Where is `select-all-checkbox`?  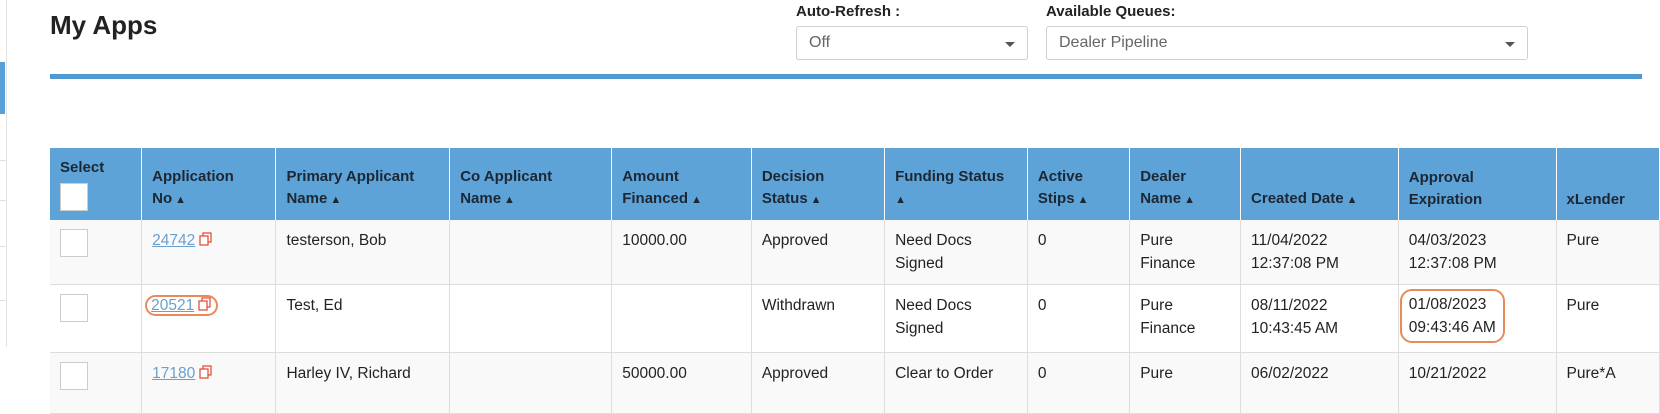
select-all-checkbox is located at coordinates (74, 197).